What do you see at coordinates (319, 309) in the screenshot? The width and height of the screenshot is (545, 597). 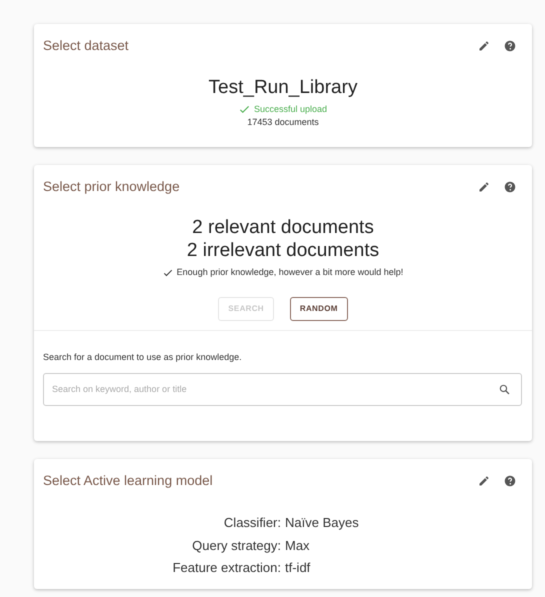 I see `random-button: RANDOM` at bounding box center [319, 309].